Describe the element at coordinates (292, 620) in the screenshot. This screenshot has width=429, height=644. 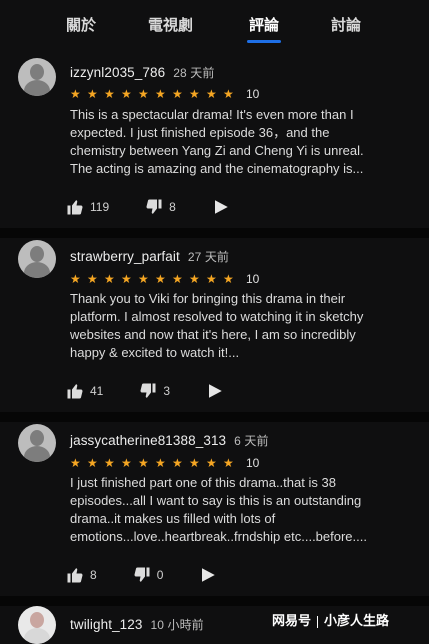
I see `watermark-left: 网易号` at that location.